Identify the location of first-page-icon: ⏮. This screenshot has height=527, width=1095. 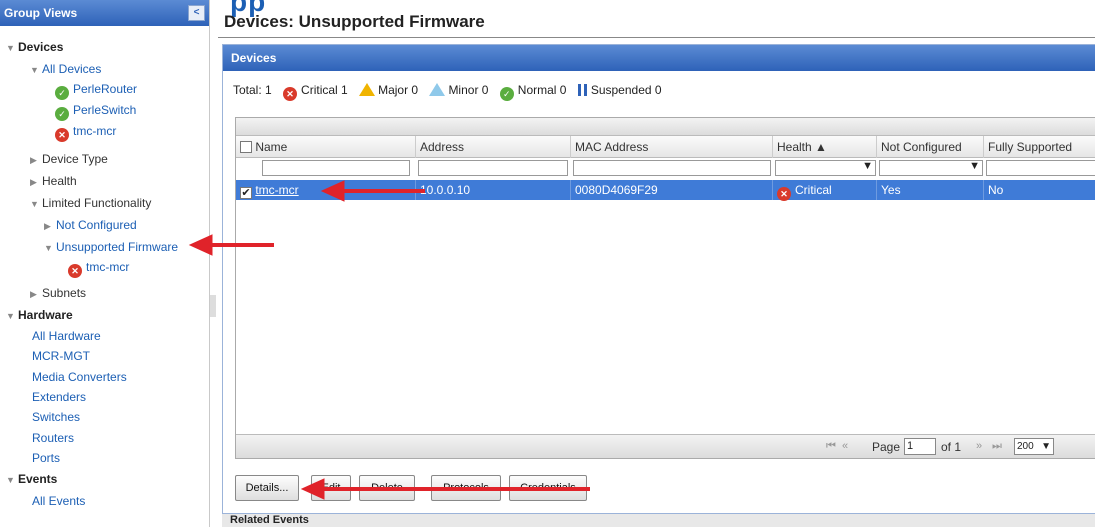
(831, 446).